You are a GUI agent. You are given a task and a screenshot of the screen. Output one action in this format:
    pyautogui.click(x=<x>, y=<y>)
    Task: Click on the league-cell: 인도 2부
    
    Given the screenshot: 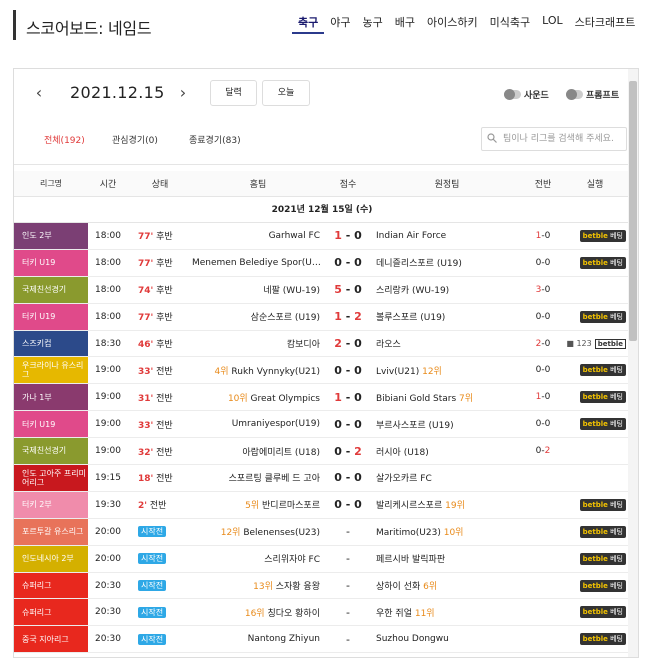 What is the action you would take?
    pyautogui.click(x=51, y=236)
    